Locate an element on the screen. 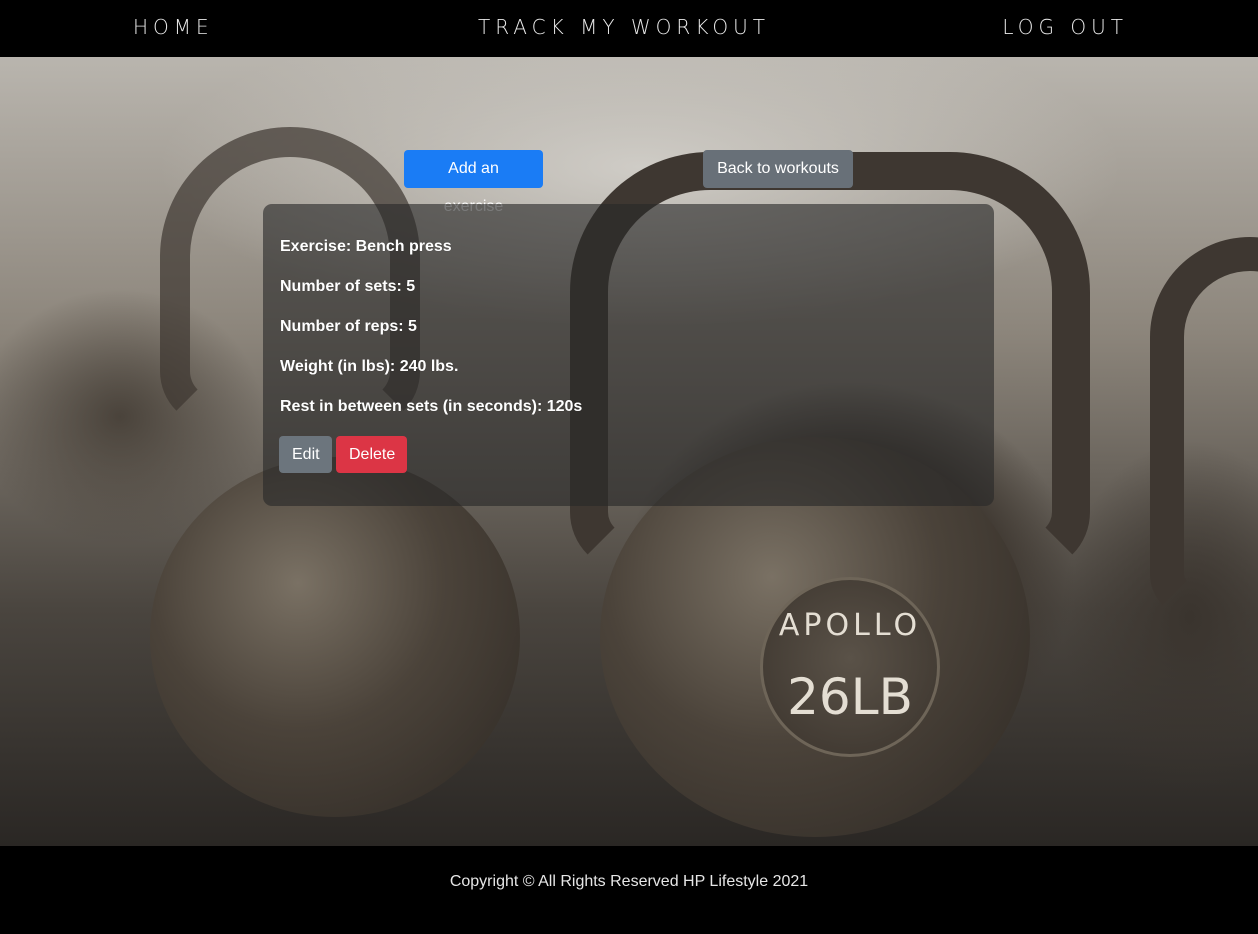  badge-weight-text: 26LB is located at coordinates (850, 697).